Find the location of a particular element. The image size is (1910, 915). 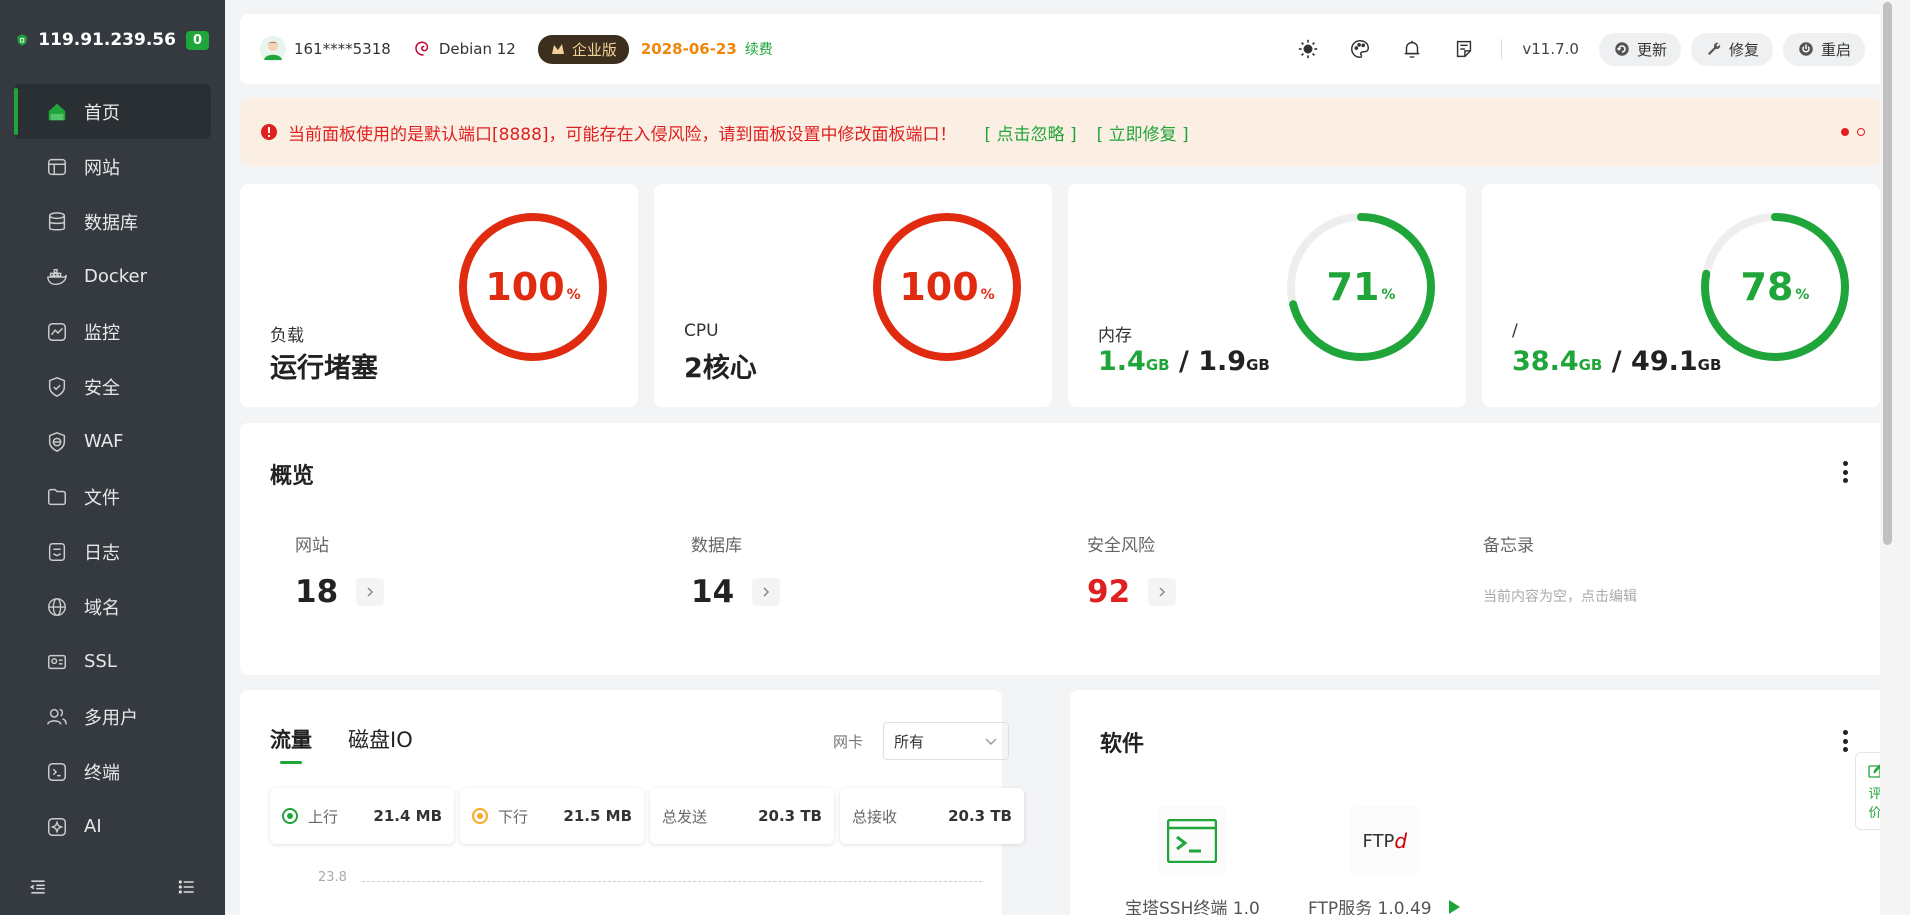

total-received-stat: 总接收 20.3 TB is located at coordinates (932, 816).